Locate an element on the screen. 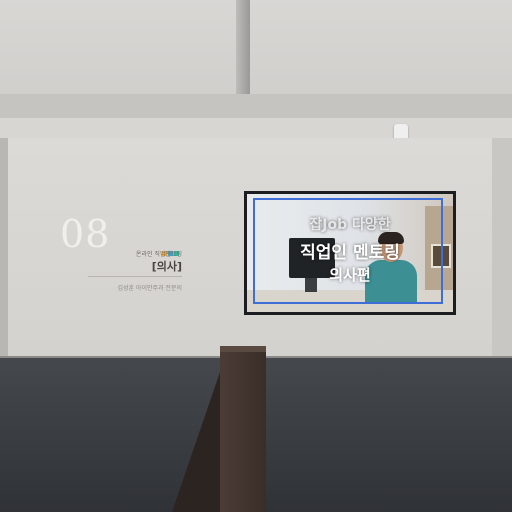 The image size is (512, 512). left-wall is located at coordinates (4, 249).